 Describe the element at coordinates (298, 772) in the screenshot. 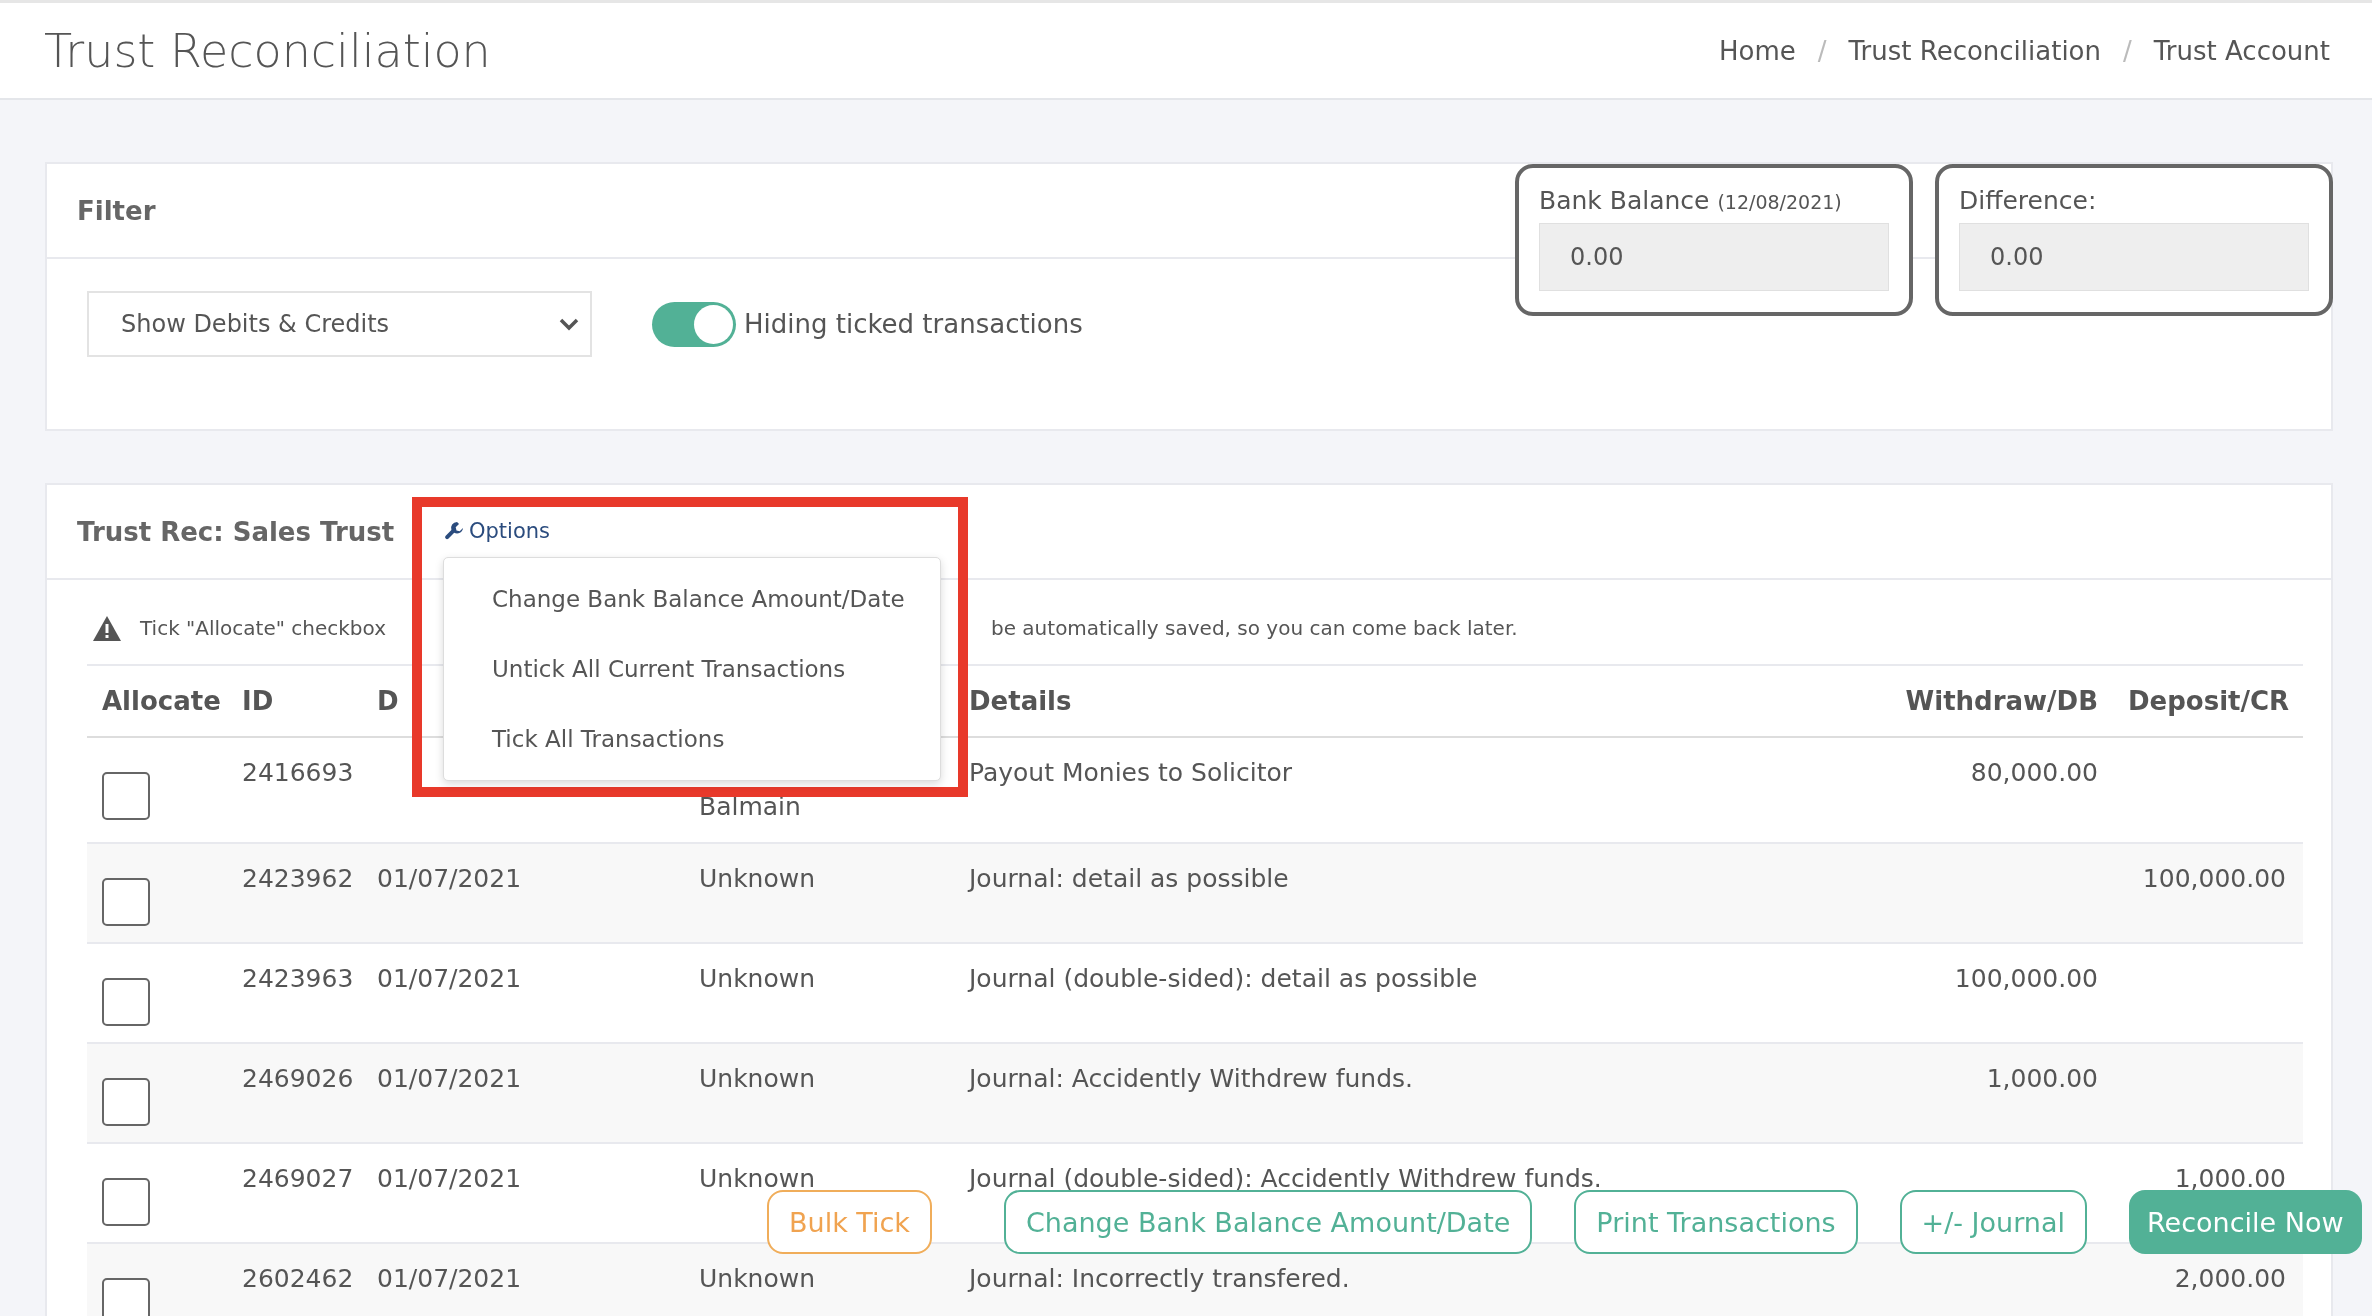

I see `table-cell: 2416693` at that location.